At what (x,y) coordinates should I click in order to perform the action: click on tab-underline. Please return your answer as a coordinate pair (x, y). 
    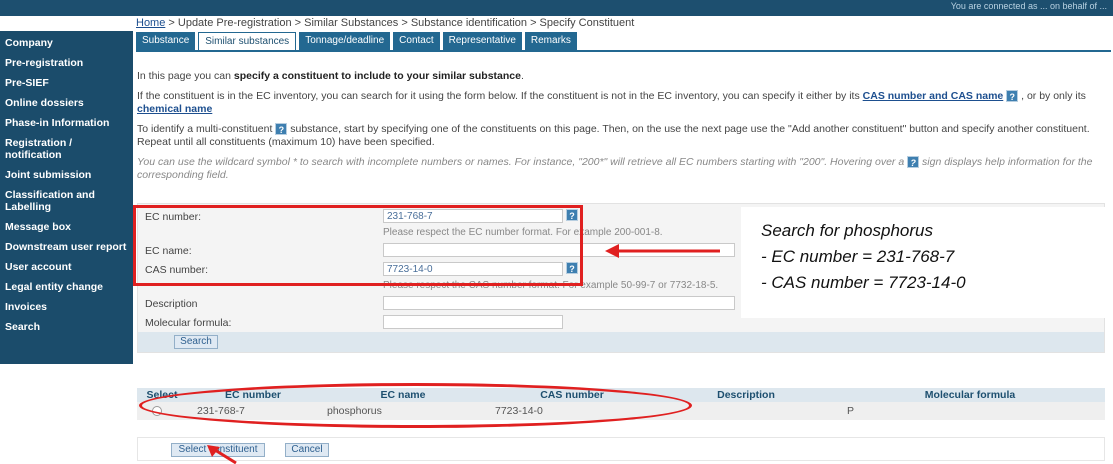
    Looking at the image, I should click on (623, 51).